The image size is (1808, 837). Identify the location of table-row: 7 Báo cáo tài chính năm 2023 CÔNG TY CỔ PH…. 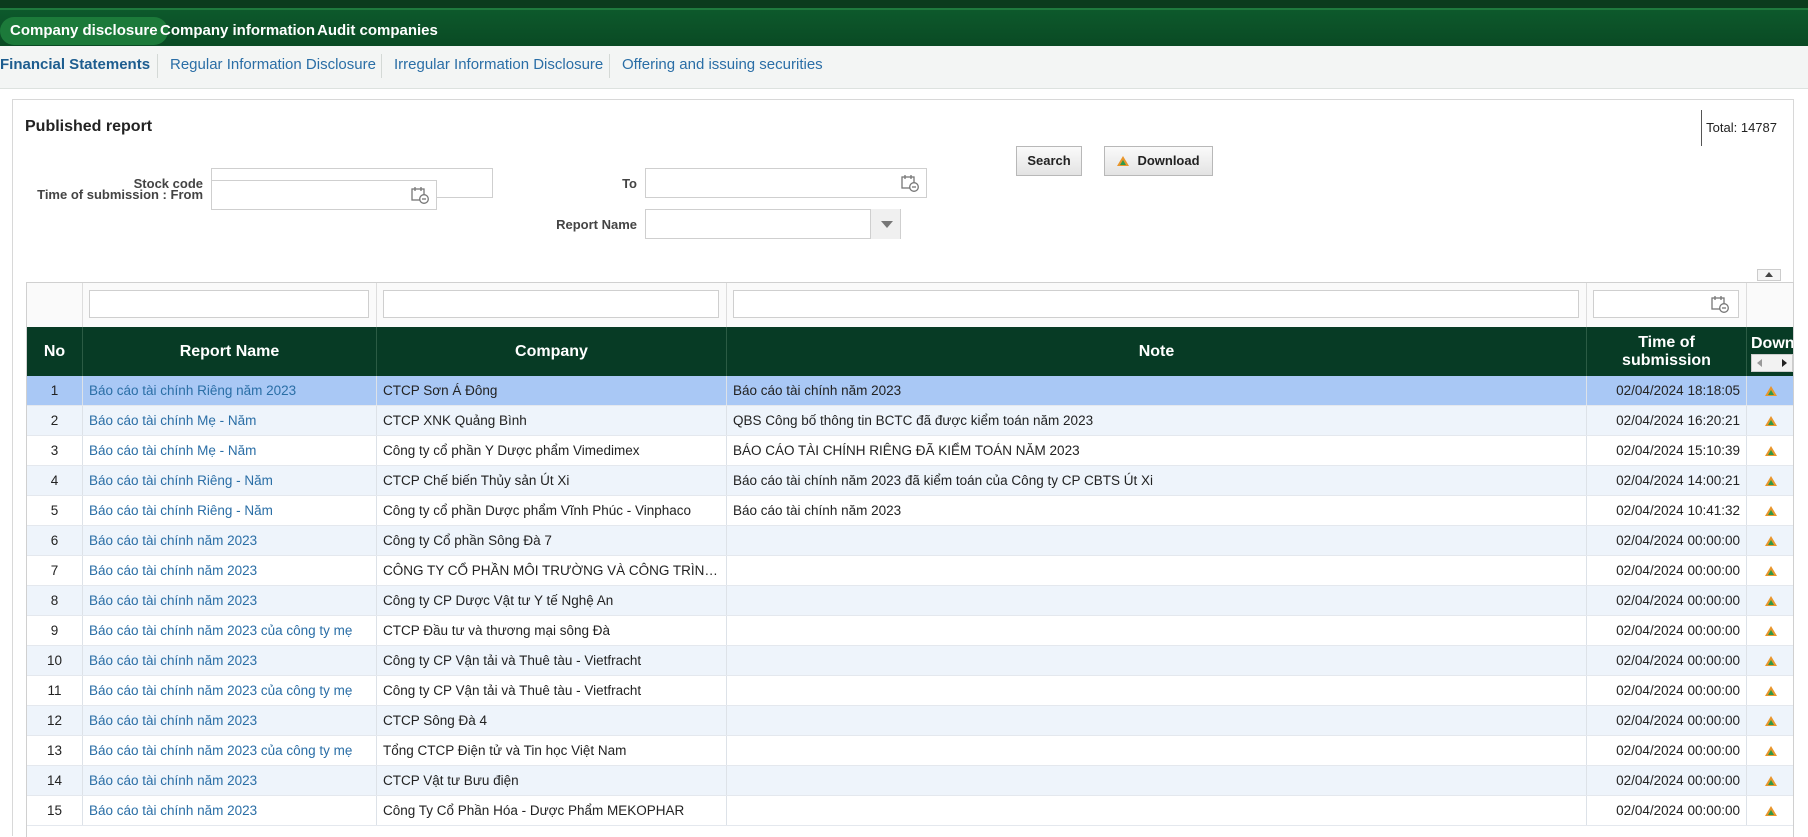
(910, 571).